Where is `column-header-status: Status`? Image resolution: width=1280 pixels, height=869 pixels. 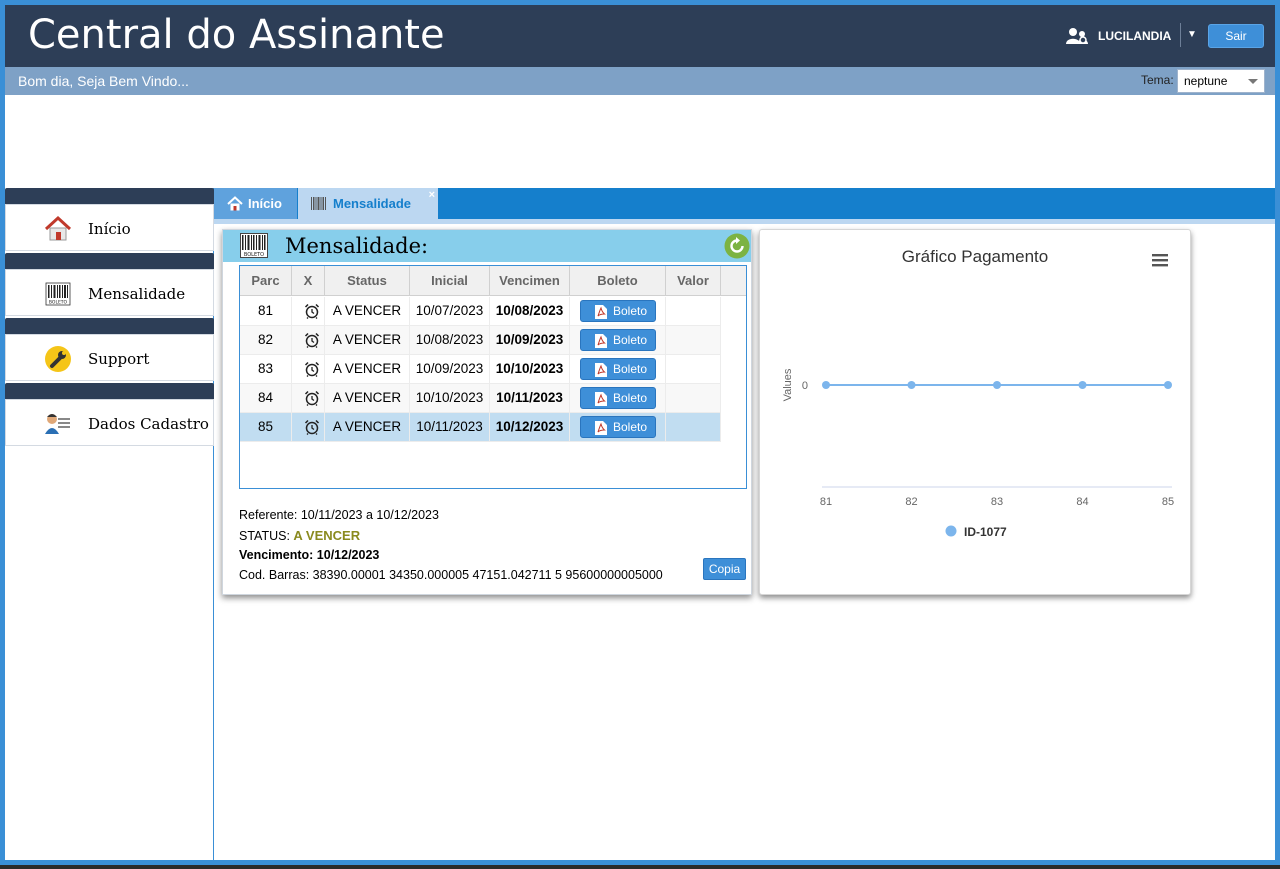 column-header-status: Status is located at coordinates (367, 281).